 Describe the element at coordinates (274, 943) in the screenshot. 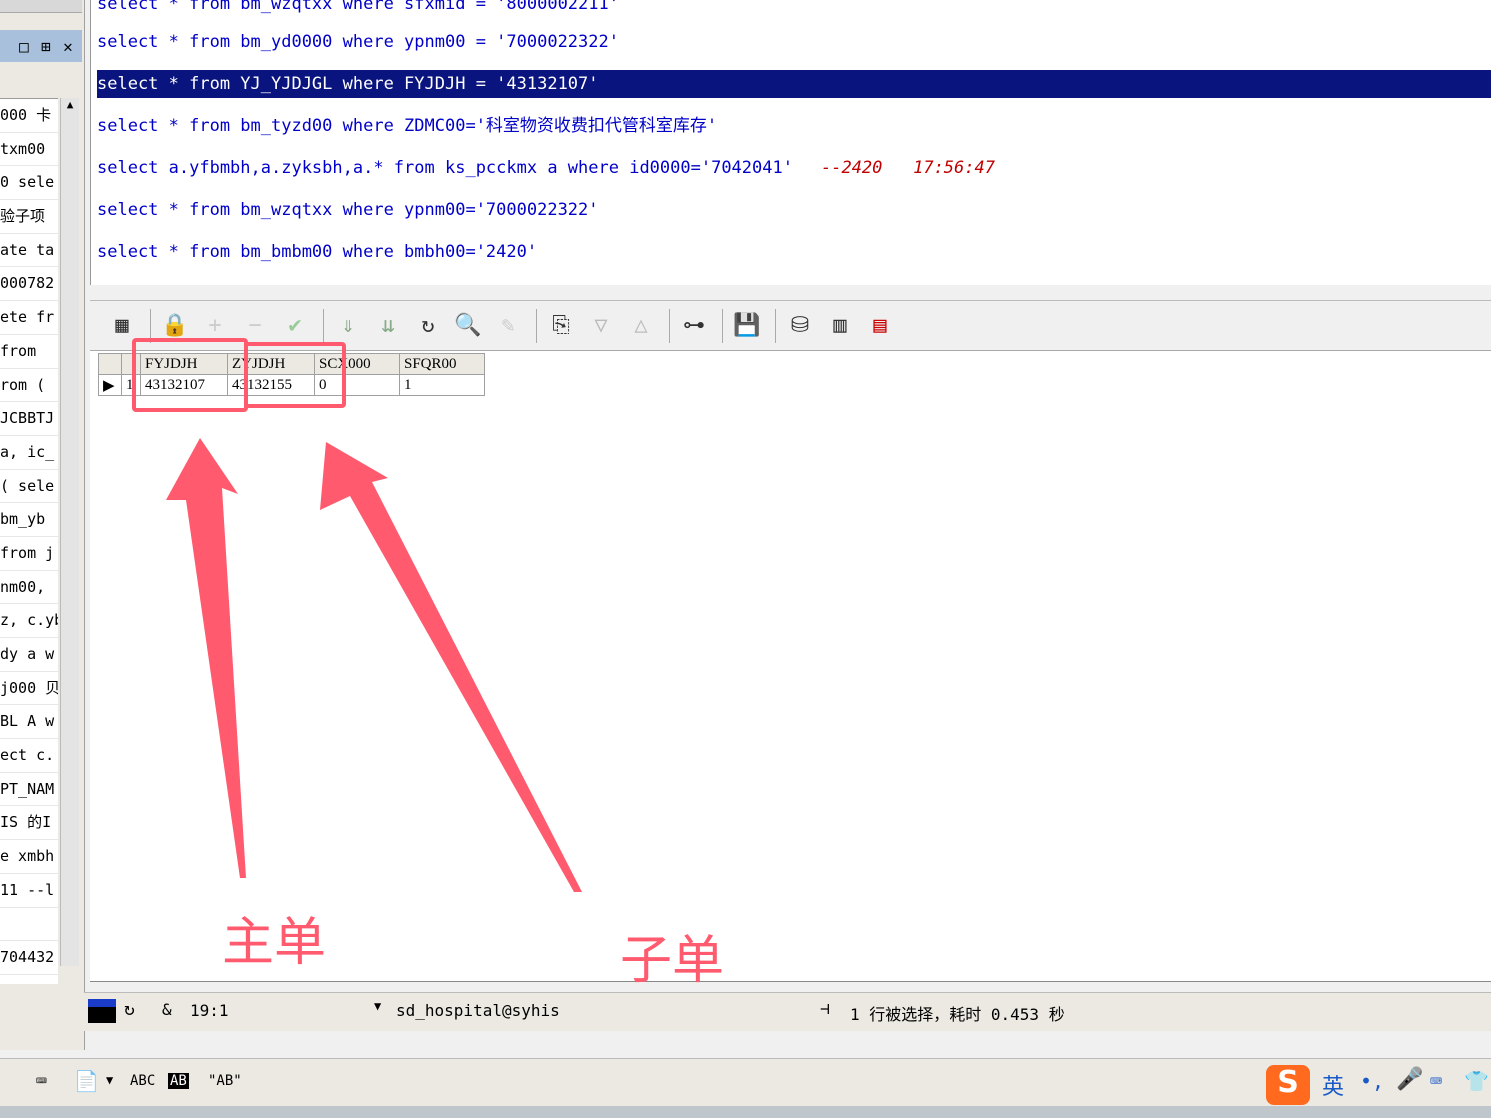

I see `annotation-master-label: 主单` at that location.